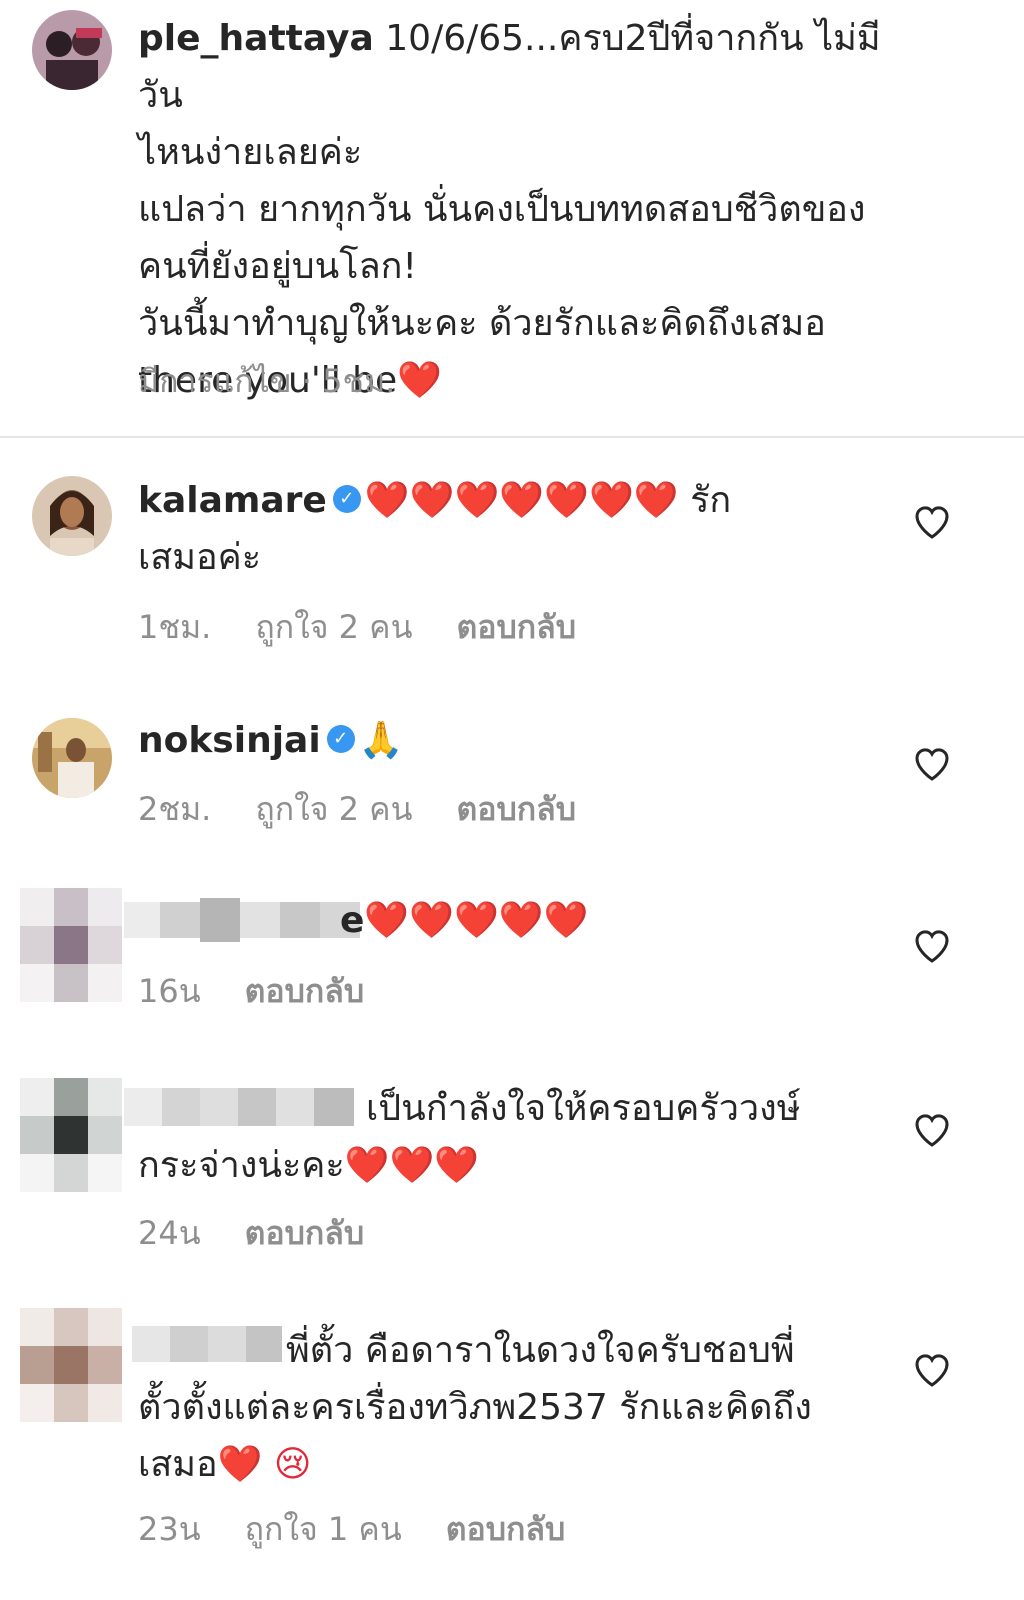 The image size is (1024, 1600). I want to click on comment-meta: 16น ตอบกลับ, so click(251, 991).